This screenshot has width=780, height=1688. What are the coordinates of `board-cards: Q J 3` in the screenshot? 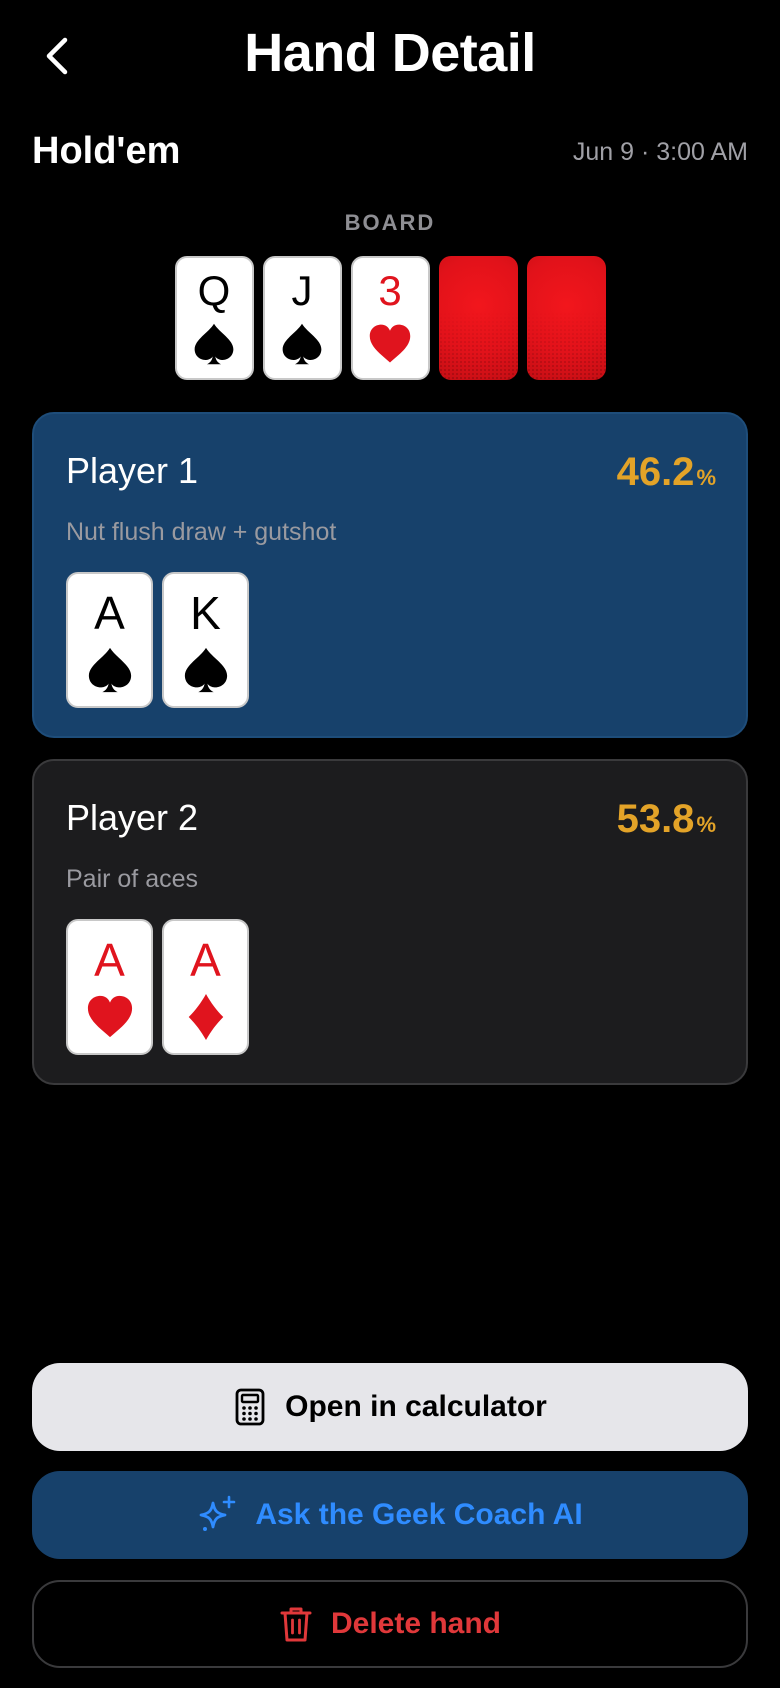 It's located at (390, 318).